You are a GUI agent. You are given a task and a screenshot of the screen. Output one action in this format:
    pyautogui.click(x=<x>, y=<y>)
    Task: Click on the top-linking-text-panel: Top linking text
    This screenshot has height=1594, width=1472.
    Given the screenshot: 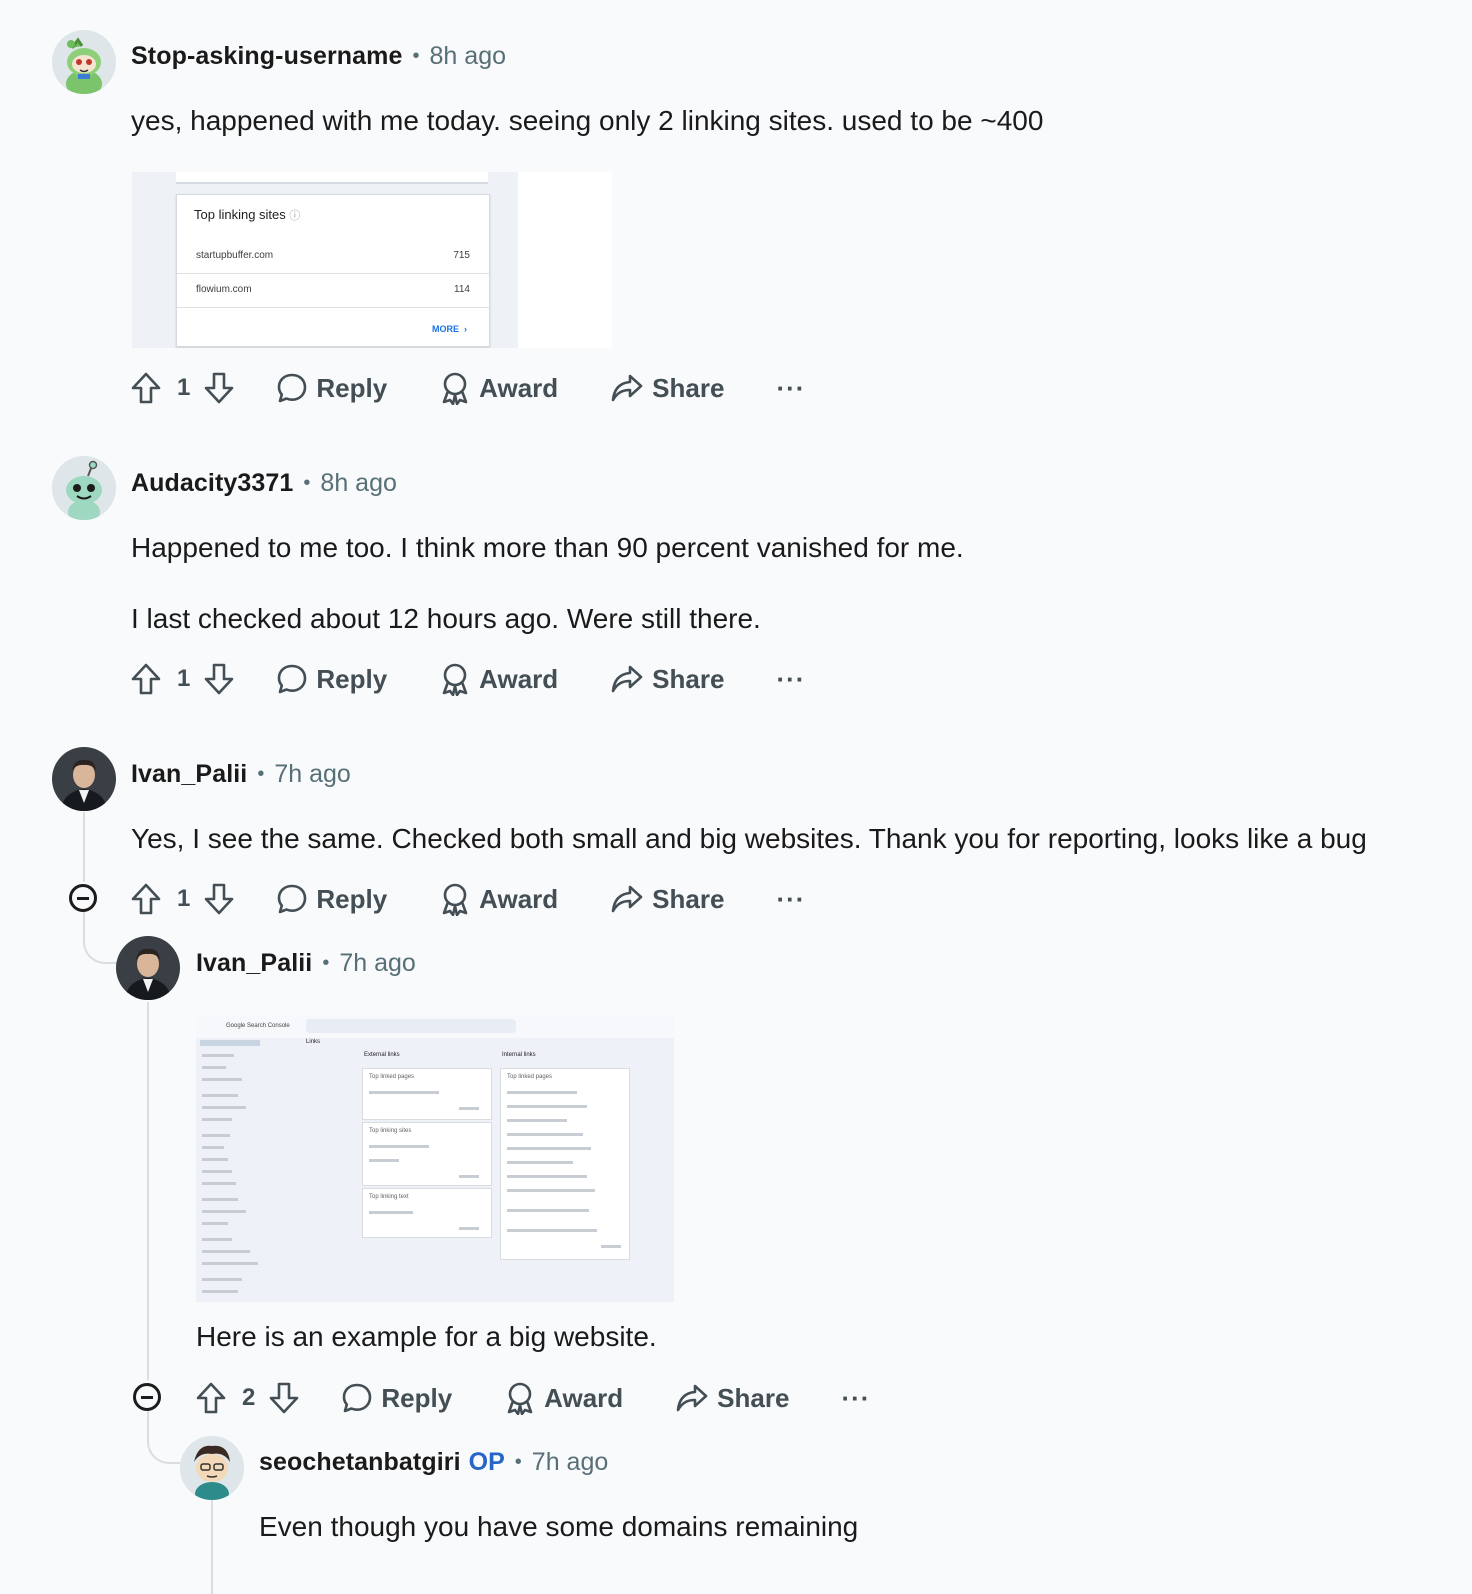 What is the action you would take?
    pyautogui.click(x=427, y=1213)
    